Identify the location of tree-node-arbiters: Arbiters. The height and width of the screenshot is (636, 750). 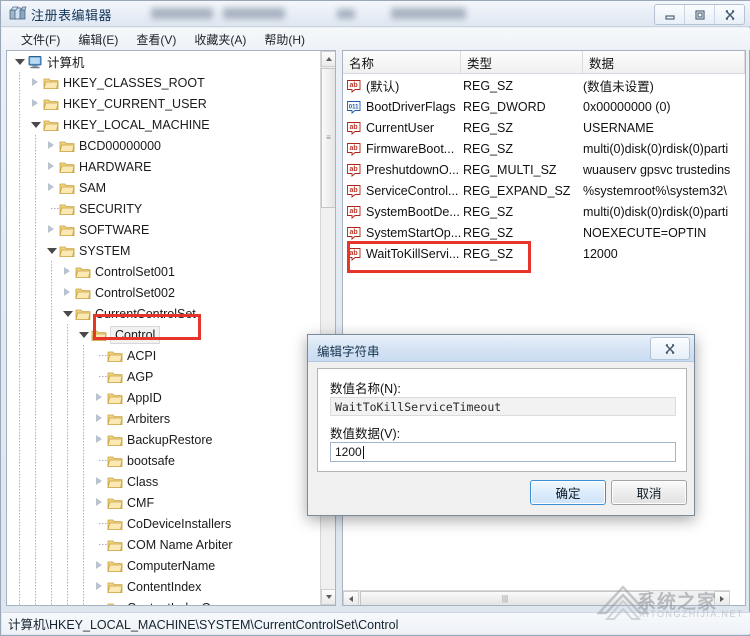
(164, 418).